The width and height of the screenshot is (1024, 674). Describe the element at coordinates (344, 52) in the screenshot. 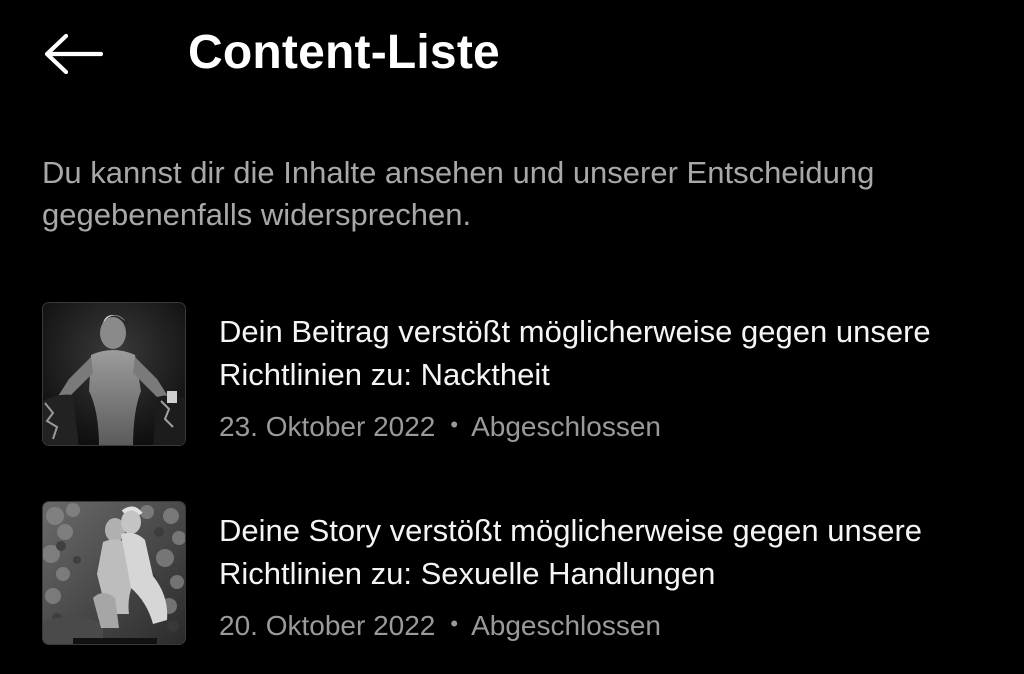

I see `page-title: Content-Liste` at that location.